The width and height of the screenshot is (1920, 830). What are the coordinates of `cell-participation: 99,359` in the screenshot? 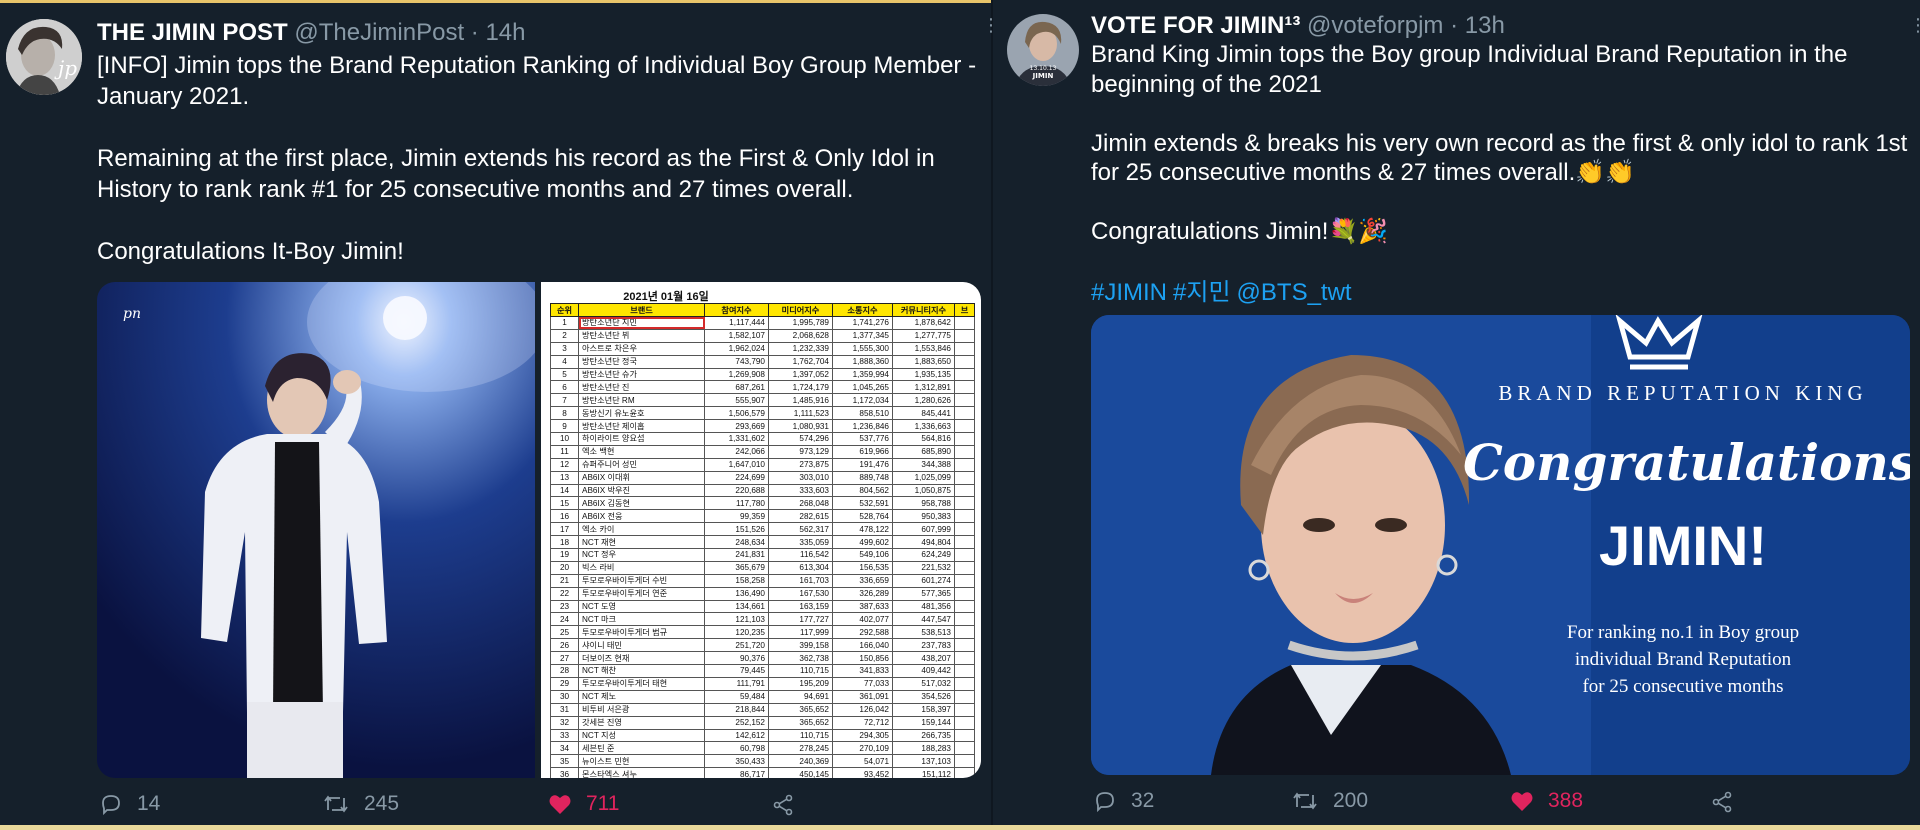 It's located at (736, 516).